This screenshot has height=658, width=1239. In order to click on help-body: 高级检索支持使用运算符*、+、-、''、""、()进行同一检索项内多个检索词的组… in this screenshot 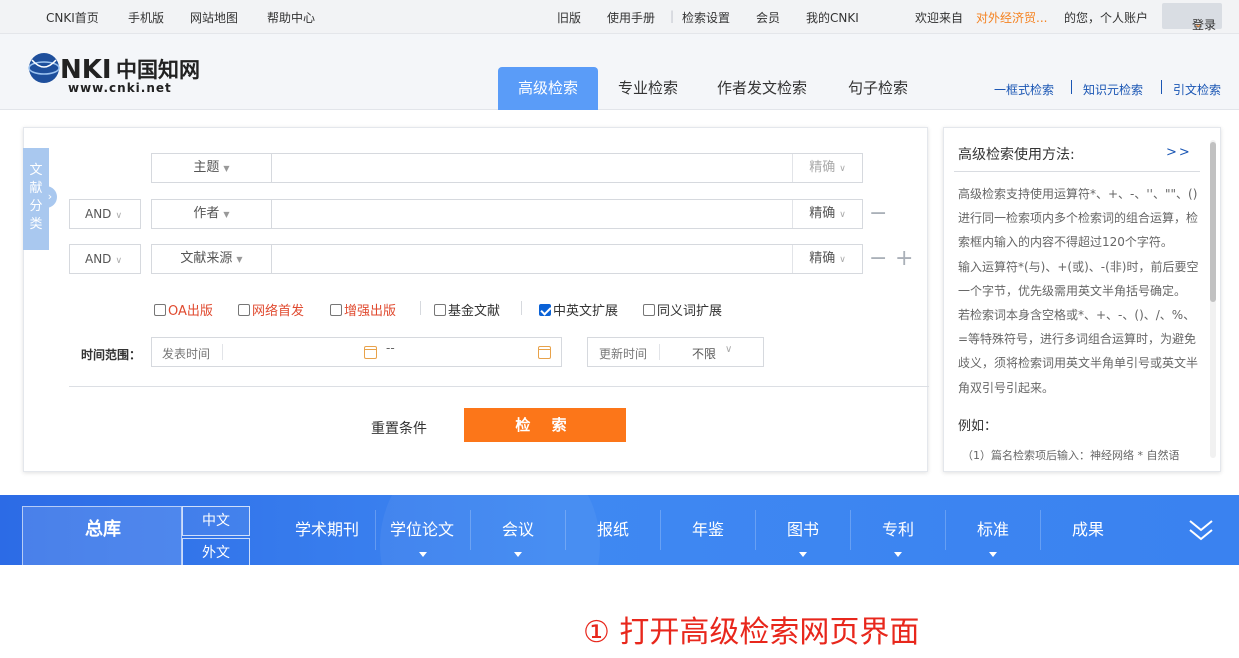, I will do `click(1080, 291)`.